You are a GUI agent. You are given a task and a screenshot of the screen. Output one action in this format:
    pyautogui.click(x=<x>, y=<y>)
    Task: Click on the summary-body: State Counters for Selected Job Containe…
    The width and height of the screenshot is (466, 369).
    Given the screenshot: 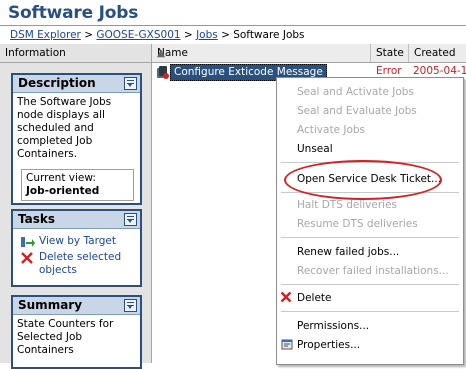 What is the action you would take?
    pyautogui.click(x=76, y=337)
    